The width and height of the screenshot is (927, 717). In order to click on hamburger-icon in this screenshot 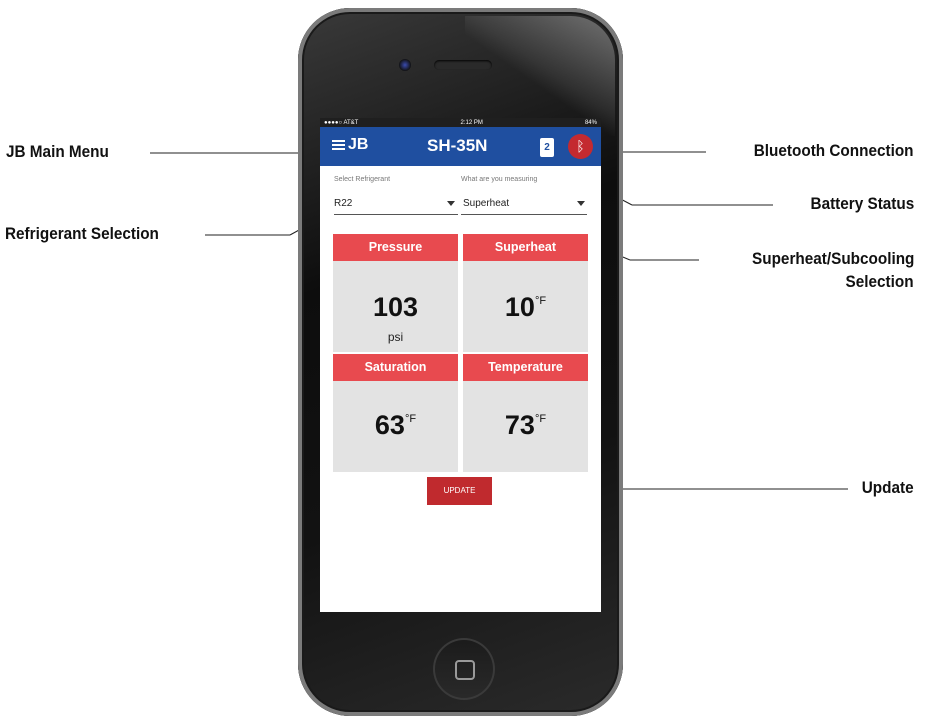, I will do `click(338, 145)`.